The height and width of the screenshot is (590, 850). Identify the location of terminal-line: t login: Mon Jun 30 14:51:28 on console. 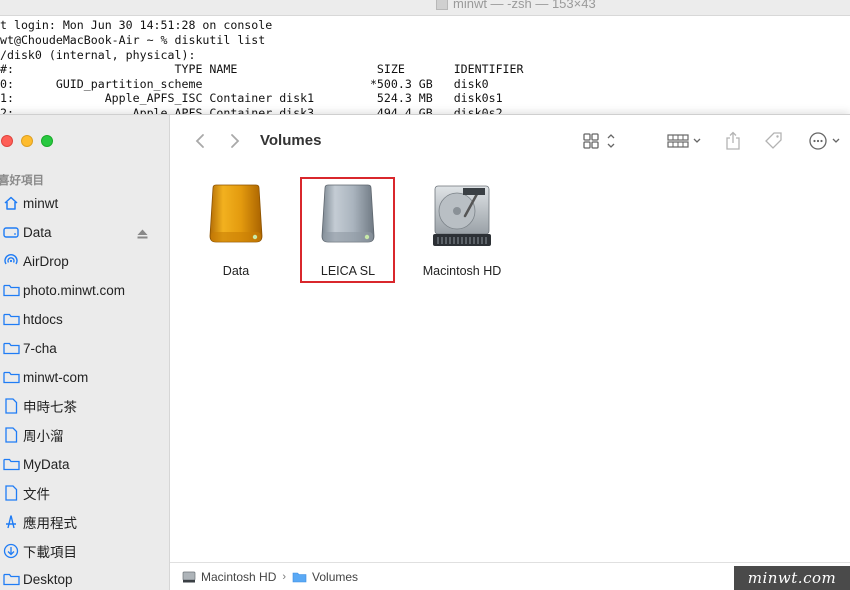
(136, 25).